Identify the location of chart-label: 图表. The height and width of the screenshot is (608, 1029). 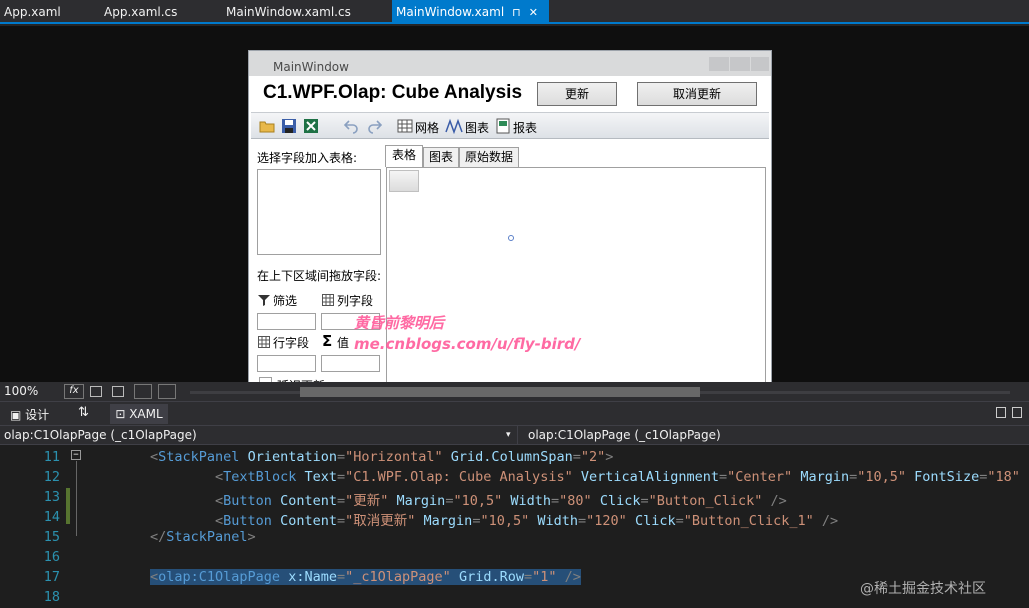
(477, 127).